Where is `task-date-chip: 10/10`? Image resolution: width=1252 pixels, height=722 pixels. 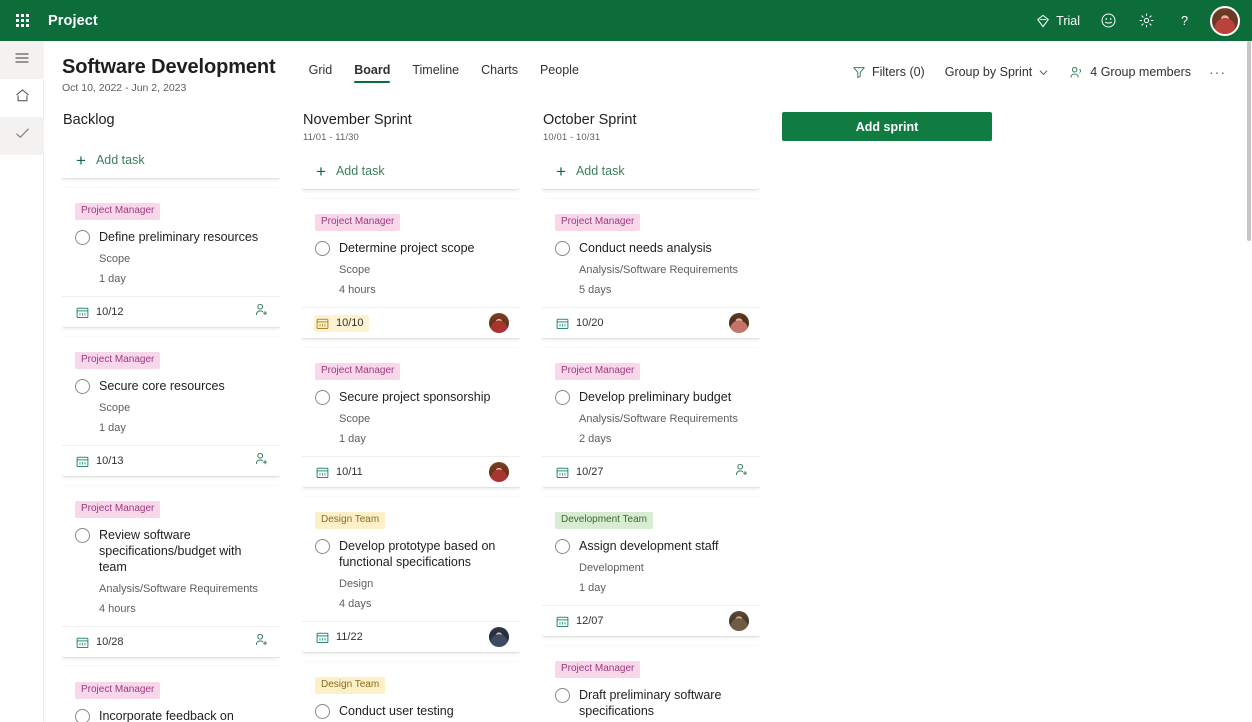 task-date-chip: 10/10 is located at coordinates (341, 323).